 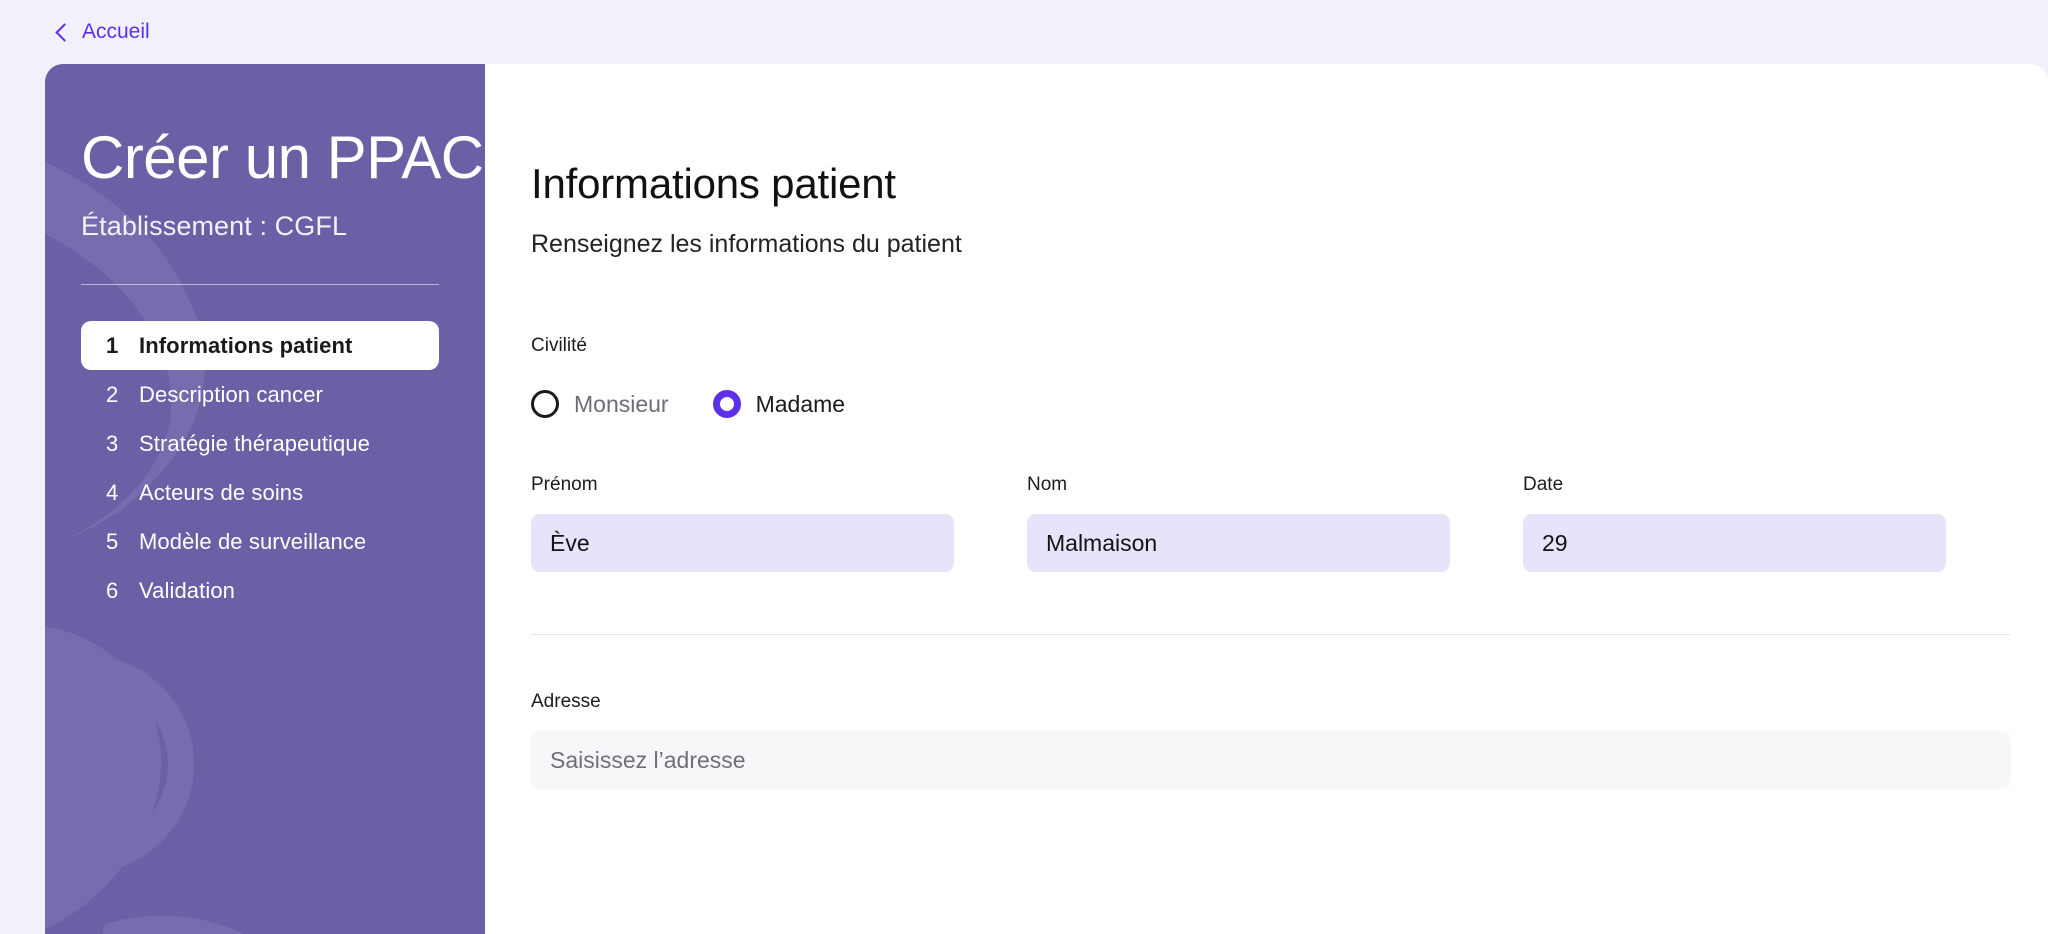 What do you see at coordinates (1024, 32) in the screenshot?
I see `topbar: Accueil` at bounding box center [1024, 32].